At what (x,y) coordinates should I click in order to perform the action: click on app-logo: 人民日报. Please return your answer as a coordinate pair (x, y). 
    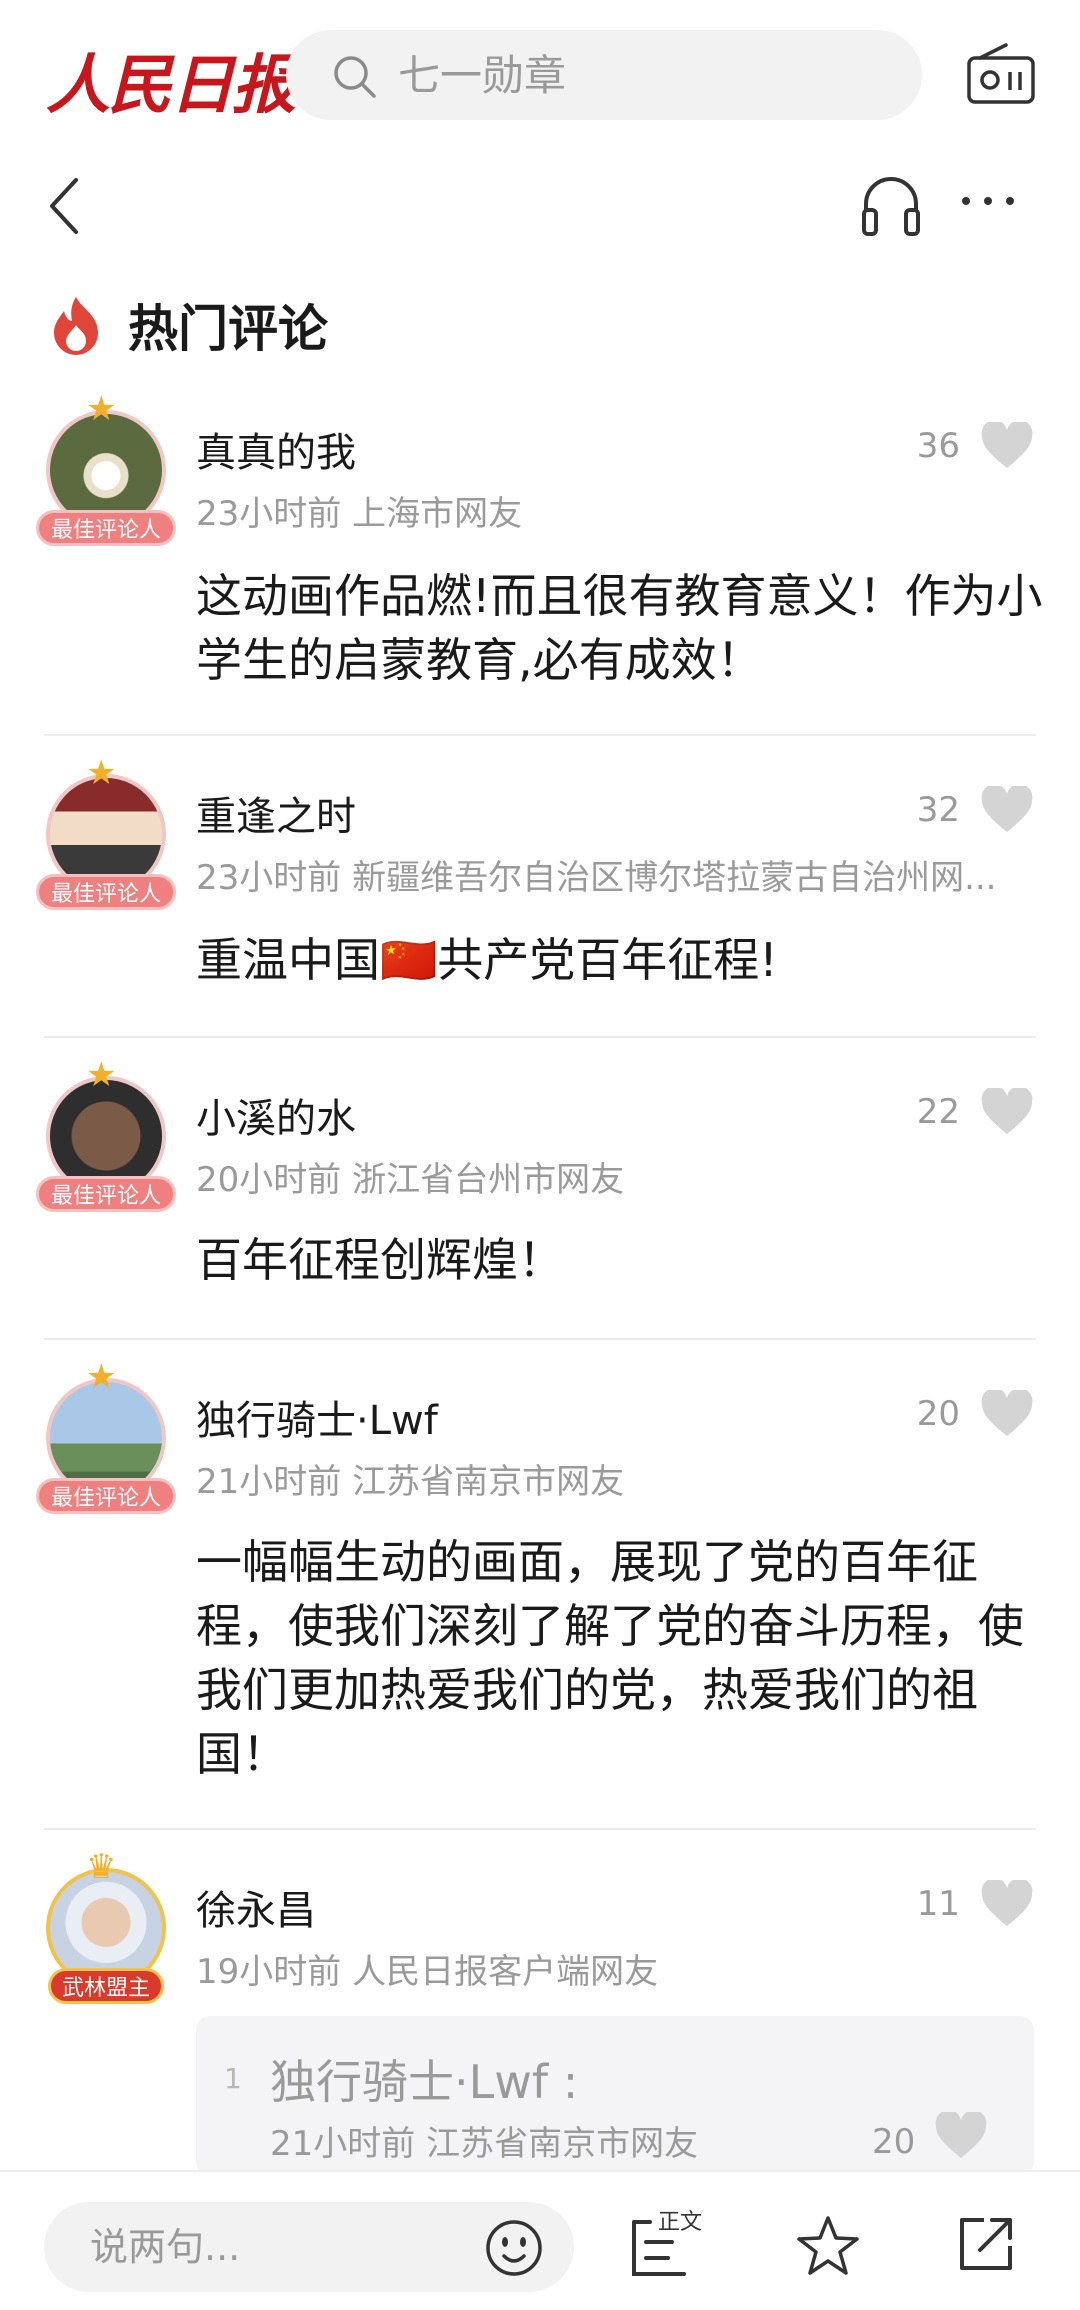
    Looking at the image, I should click on (171, 80).